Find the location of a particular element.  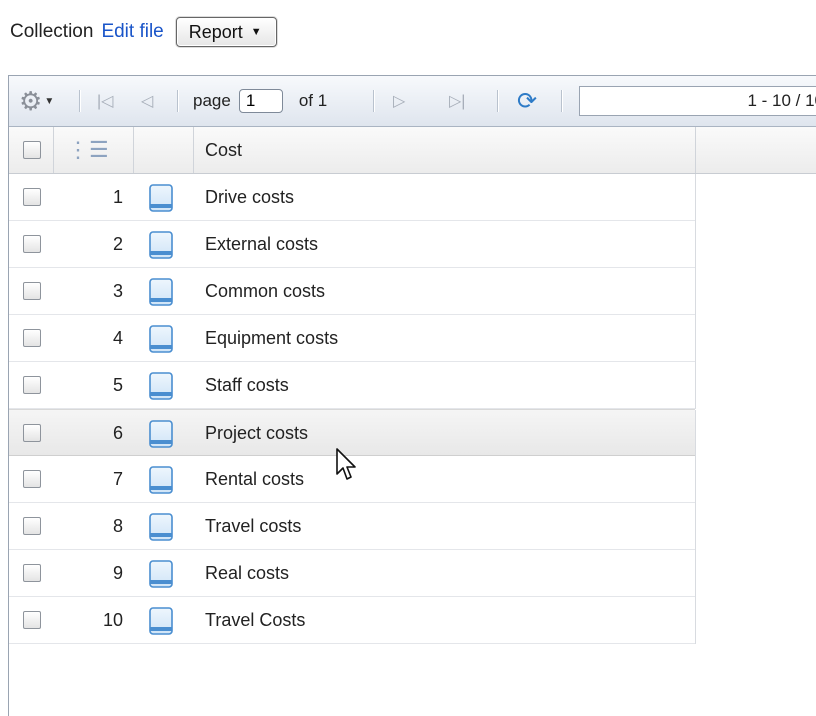

report-dropdown-button: Report ▼ is located at coordinates (226, 32).